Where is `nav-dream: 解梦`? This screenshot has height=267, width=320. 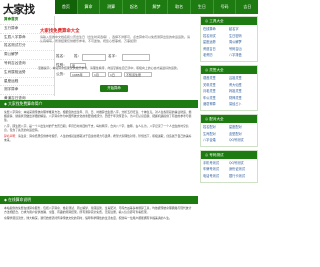
nav-dream: 解梦 is located at coordinates (157, 7).